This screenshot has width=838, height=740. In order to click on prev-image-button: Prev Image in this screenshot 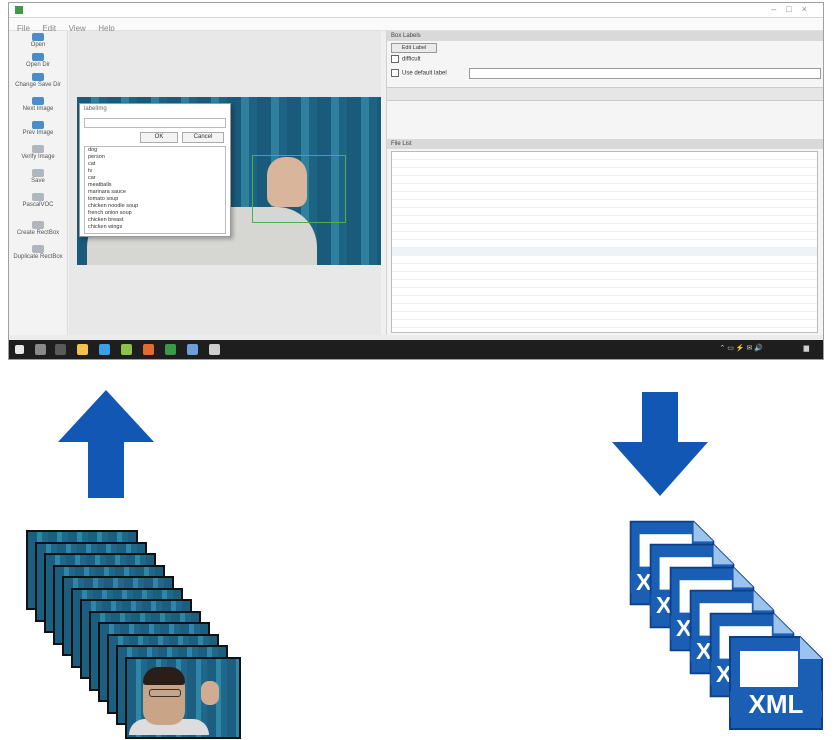, I will do `click(38, 130)`.